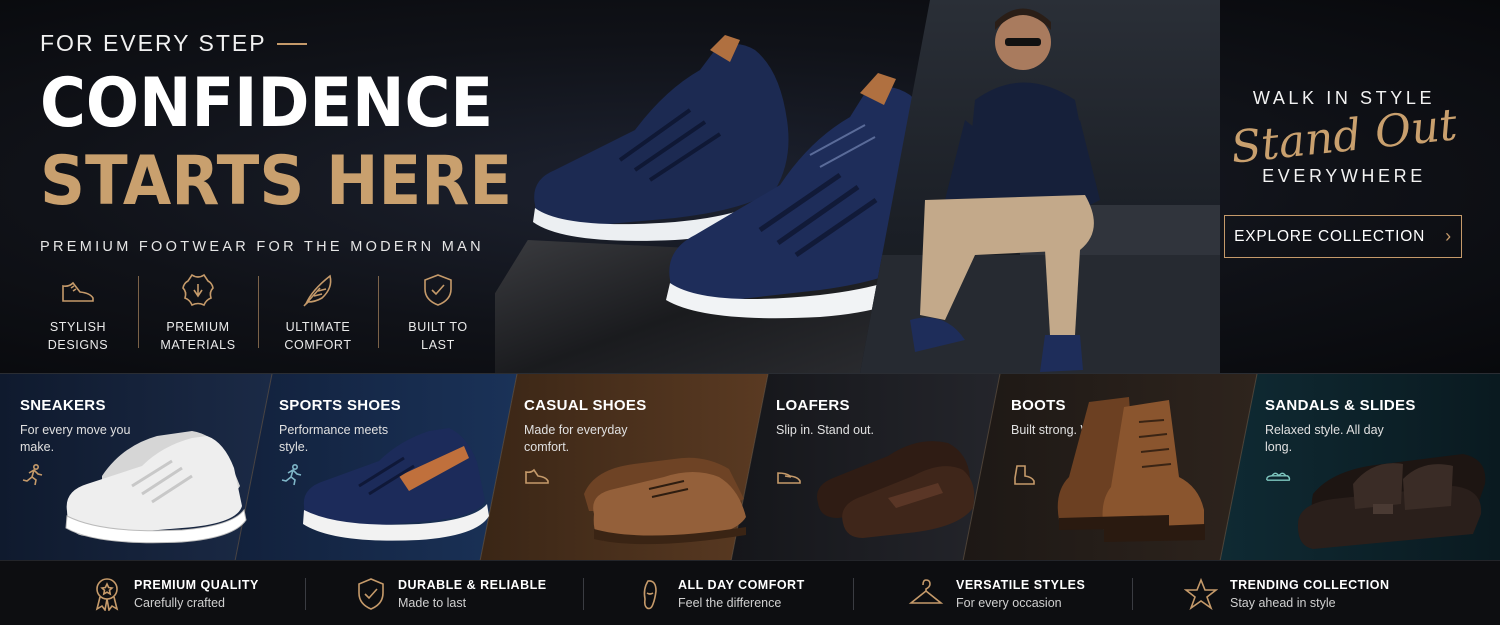 The width and height of the screenshot is (1500, 625). Describe the element at coordinates (107, 594) in the screenshot. I see `award-icon` at that location.